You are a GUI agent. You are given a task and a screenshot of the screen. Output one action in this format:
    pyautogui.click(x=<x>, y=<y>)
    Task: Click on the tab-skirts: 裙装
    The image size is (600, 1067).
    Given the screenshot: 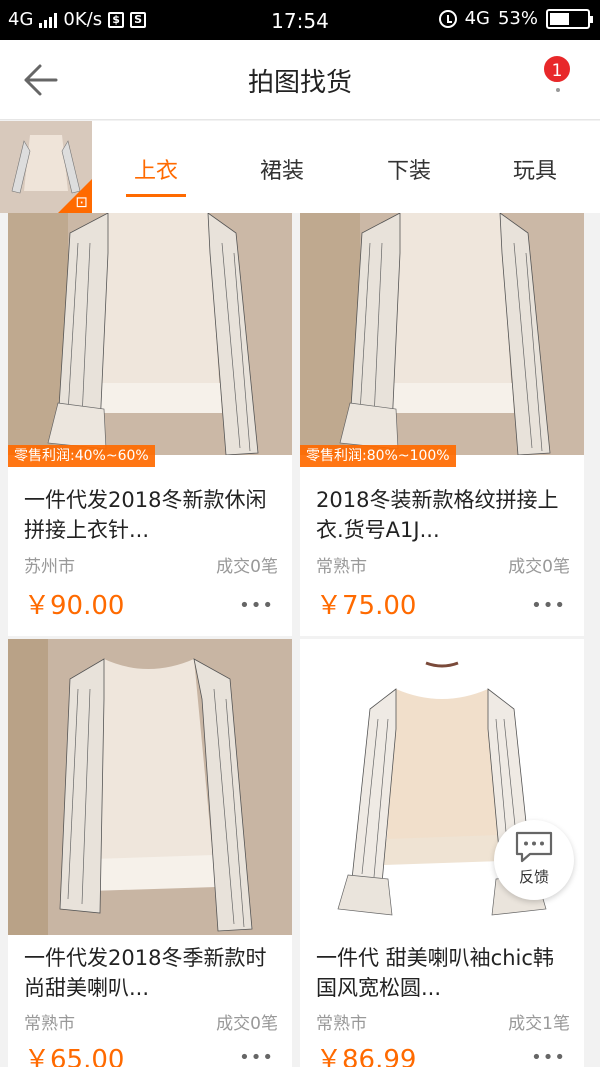 What is the action you would take?
    pyautogui.click(x=282, y=169)
    